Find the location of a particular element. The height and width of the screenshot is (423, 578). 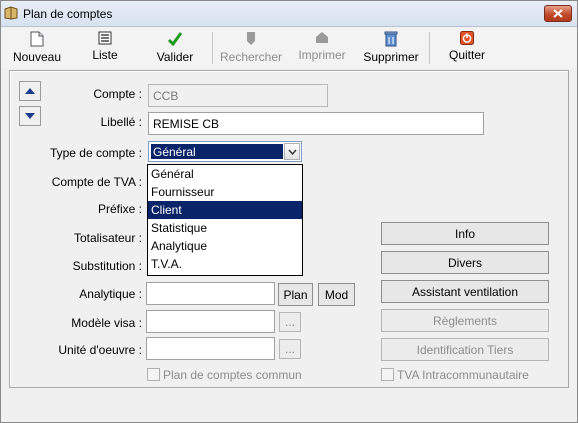

modele-visa-label: Modèle visa : is located at coordinates (106, 323).